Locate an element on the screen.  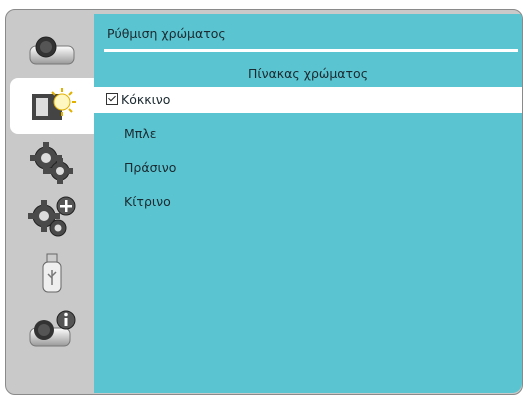
gears-plus-icon is located at coordinates (52, 216).